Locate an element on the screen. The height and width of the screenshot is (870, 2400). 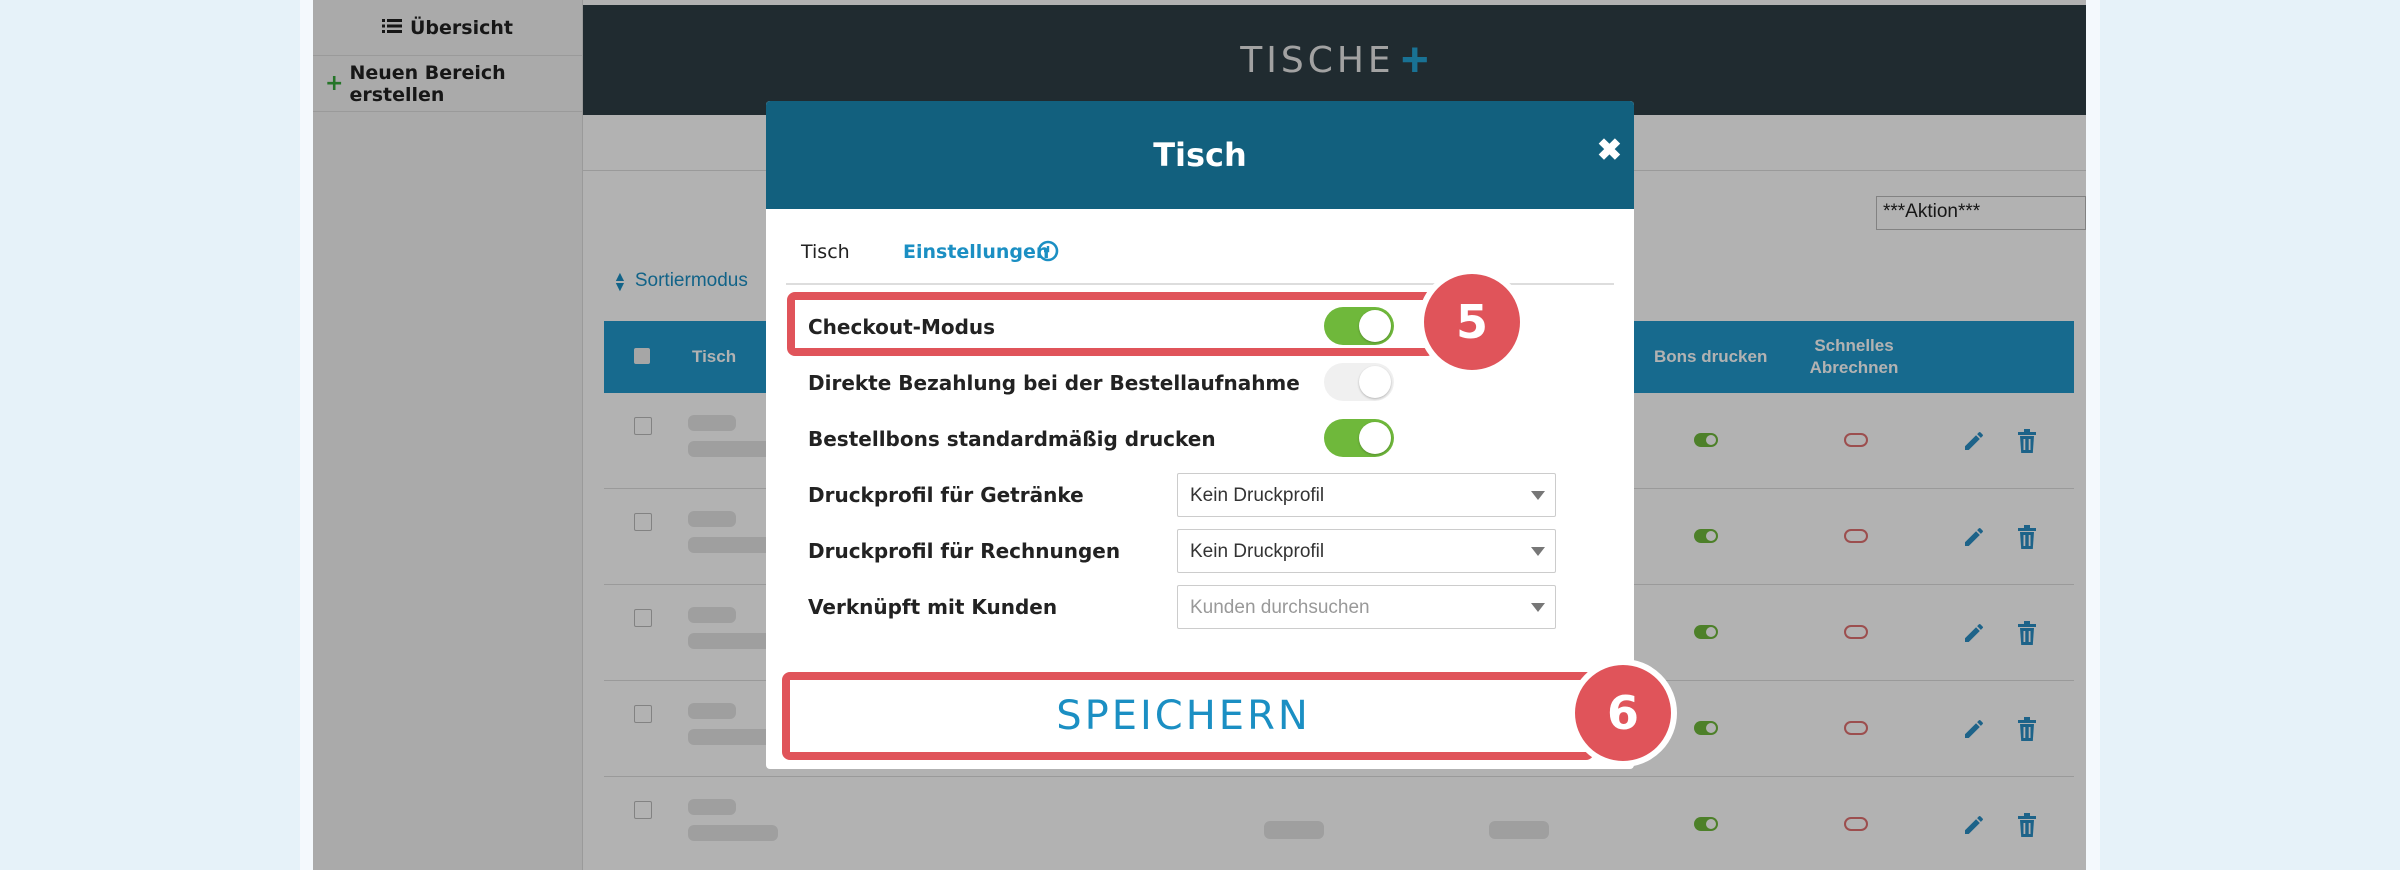
tab-einstellungen: Einstellungen is located at coordinates (976, 252).